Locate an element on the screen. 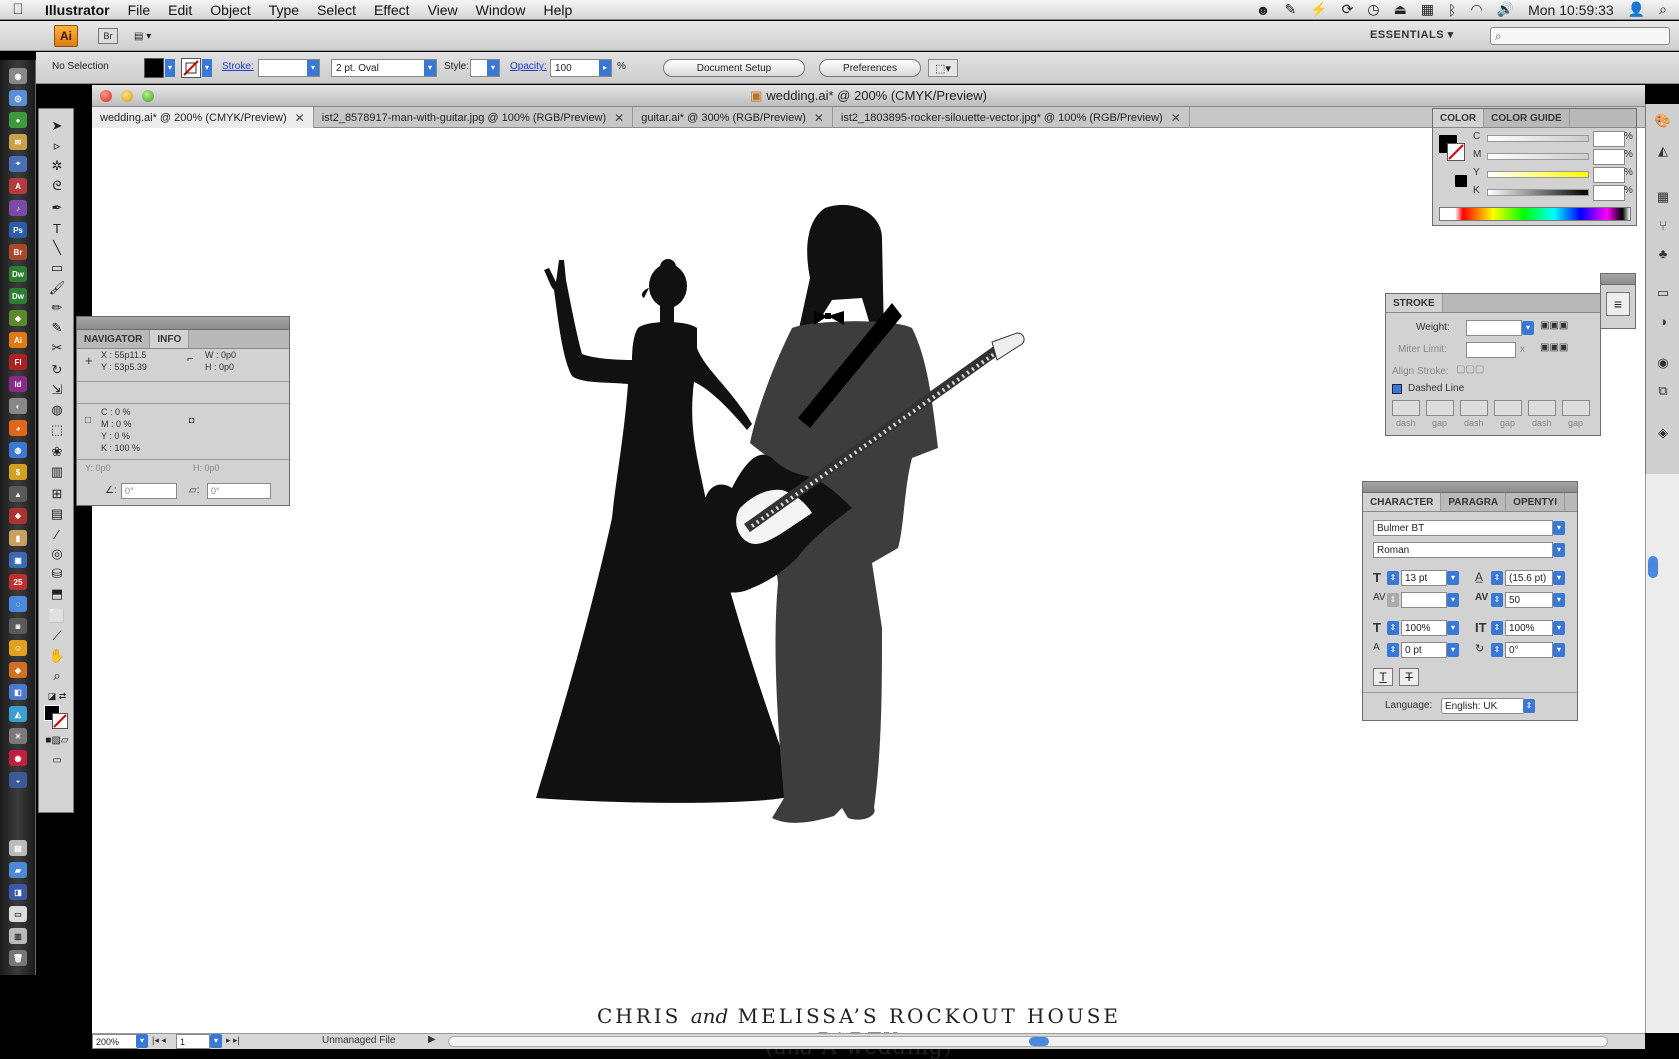 This screenshot has height=1059, width=1679. tab-opentype: OPENTYI is located at coordinates (1536, 502).